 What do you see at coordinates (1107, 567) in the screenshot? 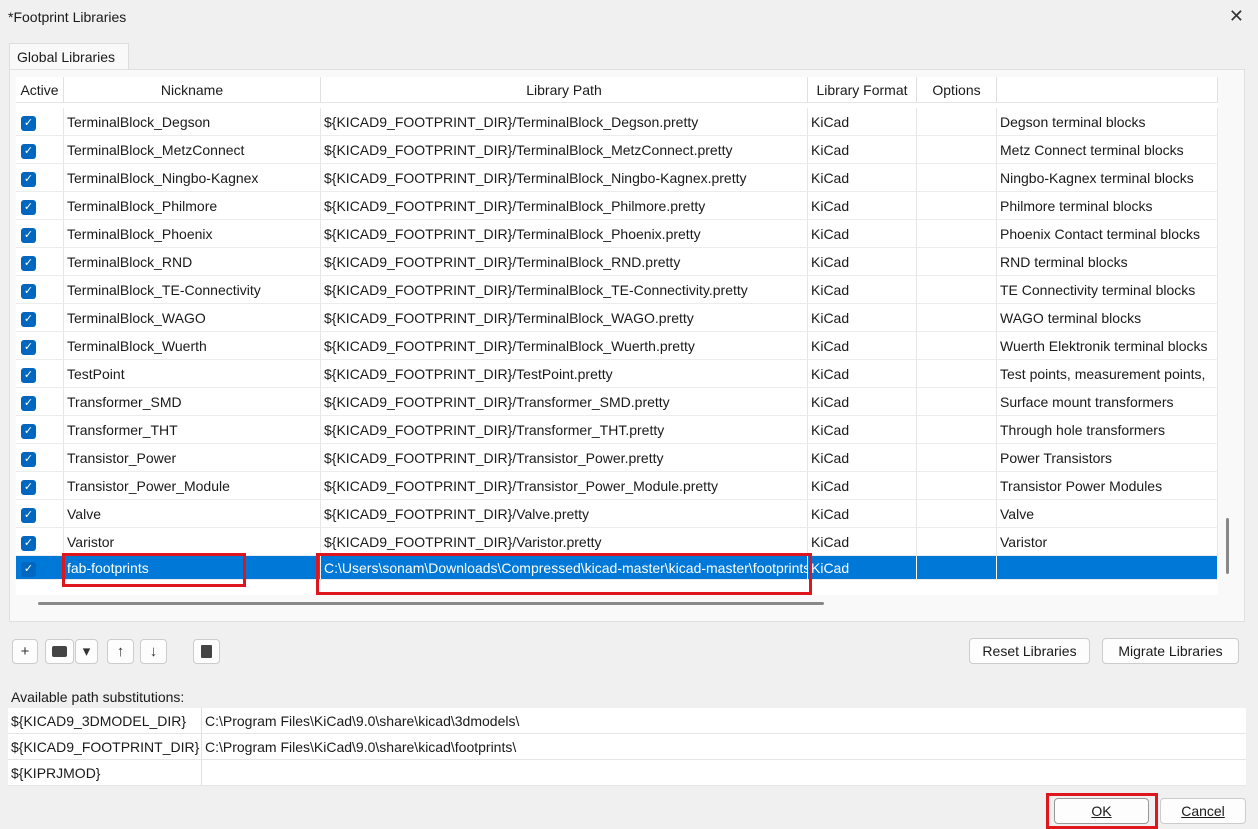
I see `description-cell` at bounding box center [1107, 567].